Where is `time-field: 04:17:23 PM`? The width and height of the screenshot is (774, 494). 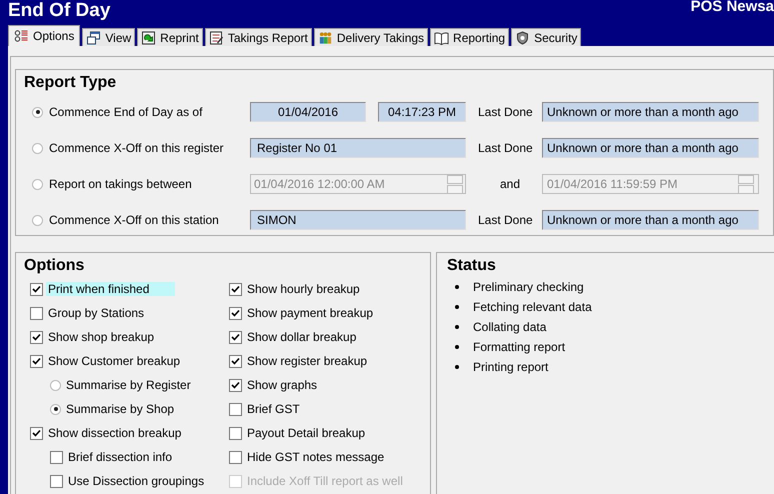
time-field: 04:17:23 PM is located at coordinates (422, 112).